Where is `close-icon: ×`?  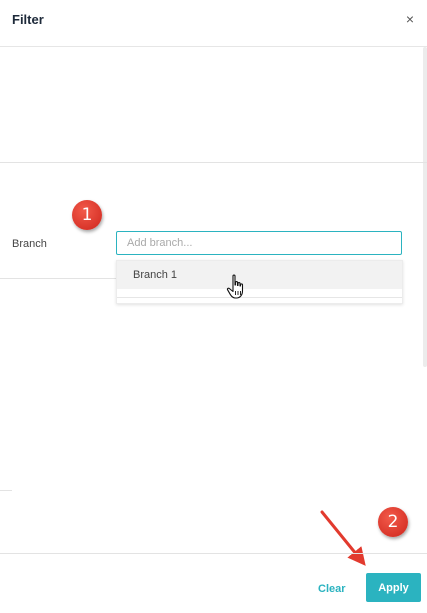 close-icon: × is located at coordinates (410, 19).